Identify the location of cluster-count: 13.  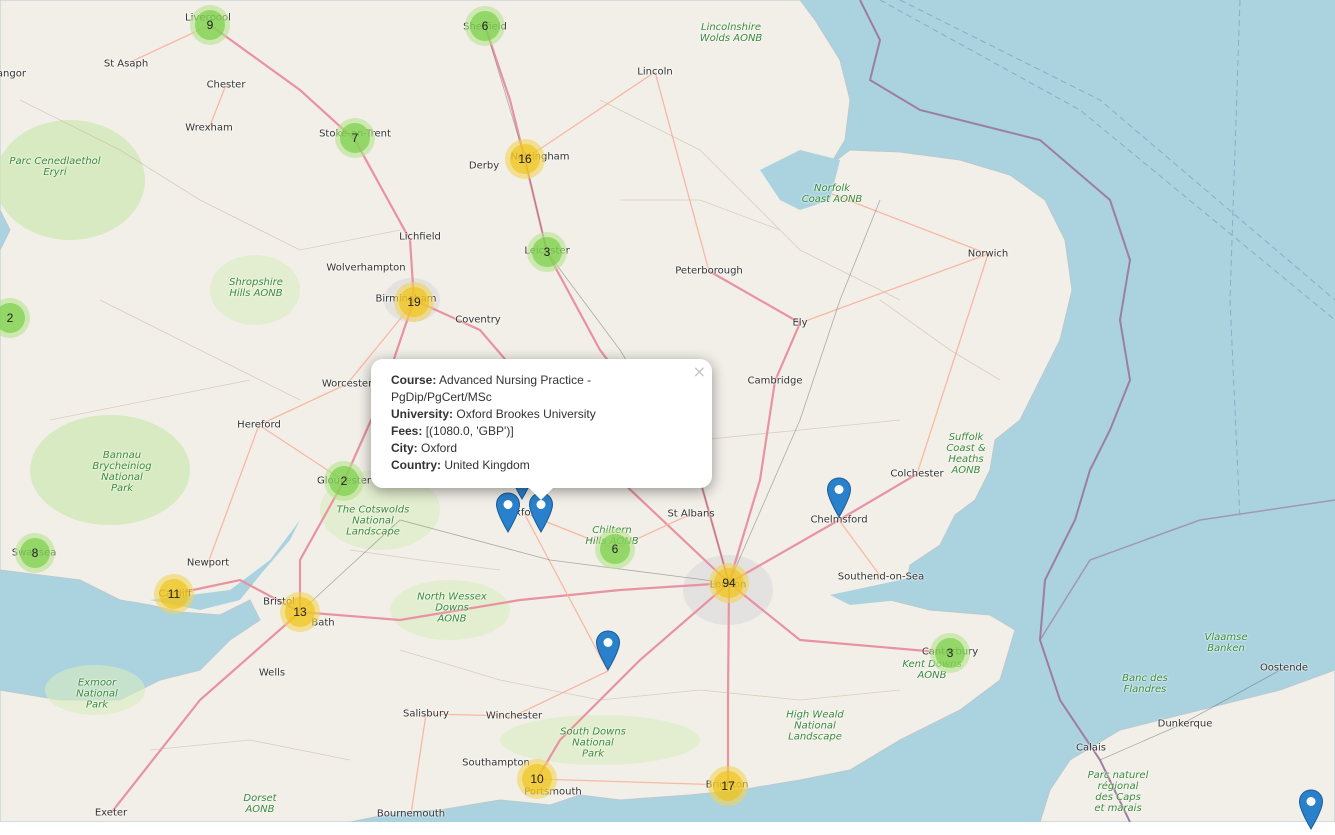
(300, 612).